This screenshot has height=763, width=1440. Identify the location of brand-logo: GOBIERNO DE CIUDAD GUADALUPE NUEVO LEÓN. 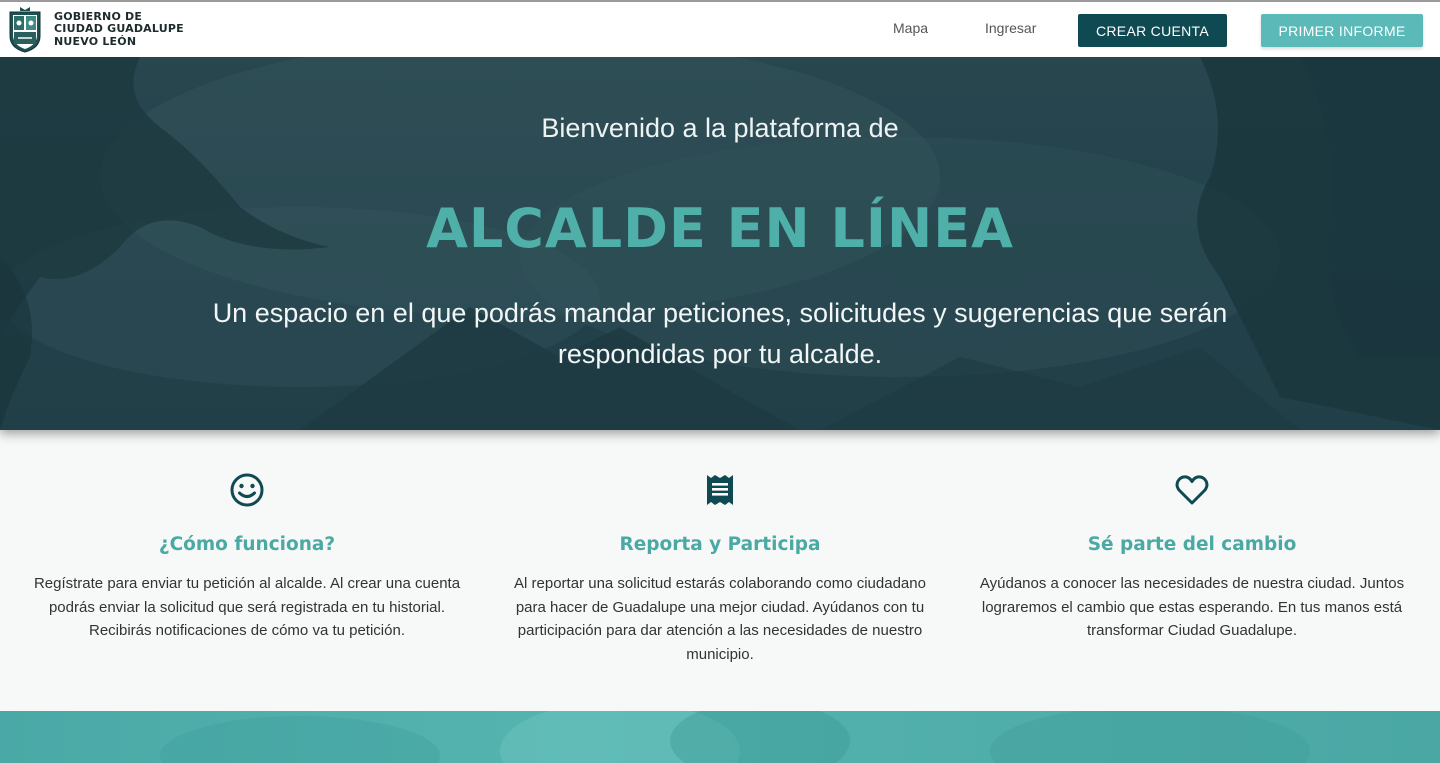
(96, 29).